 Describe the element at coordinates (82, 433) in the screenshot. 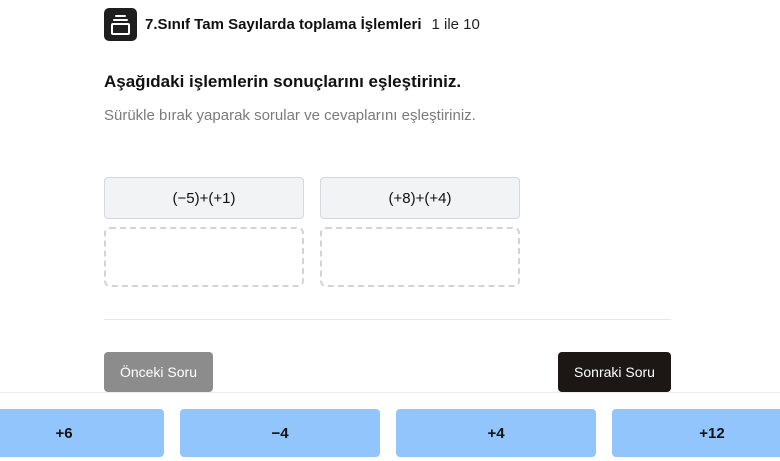

I see `answer-chip: +6` at that location.